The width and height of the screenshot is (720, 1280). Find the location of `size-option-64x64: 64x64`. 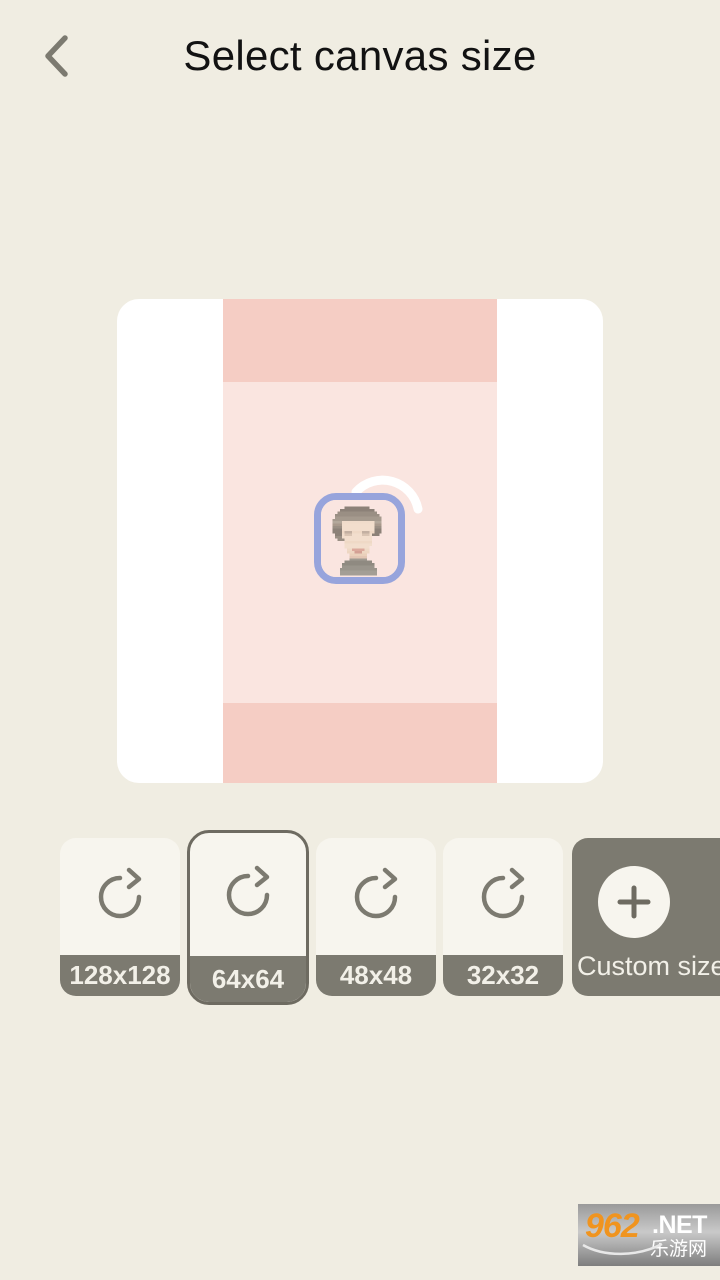

size-option-64x64: 64x64 is located at coordinates (248, 917).